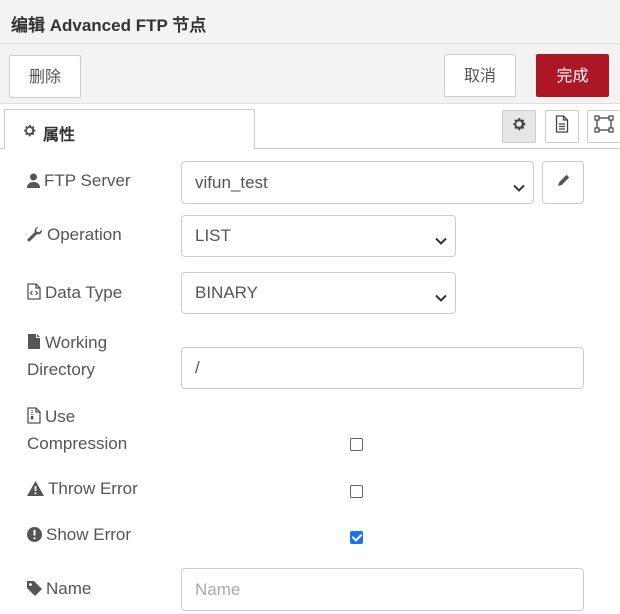 This screenshot has width=620, height=614. I want to click on description-tab-button, so click(562, 126).